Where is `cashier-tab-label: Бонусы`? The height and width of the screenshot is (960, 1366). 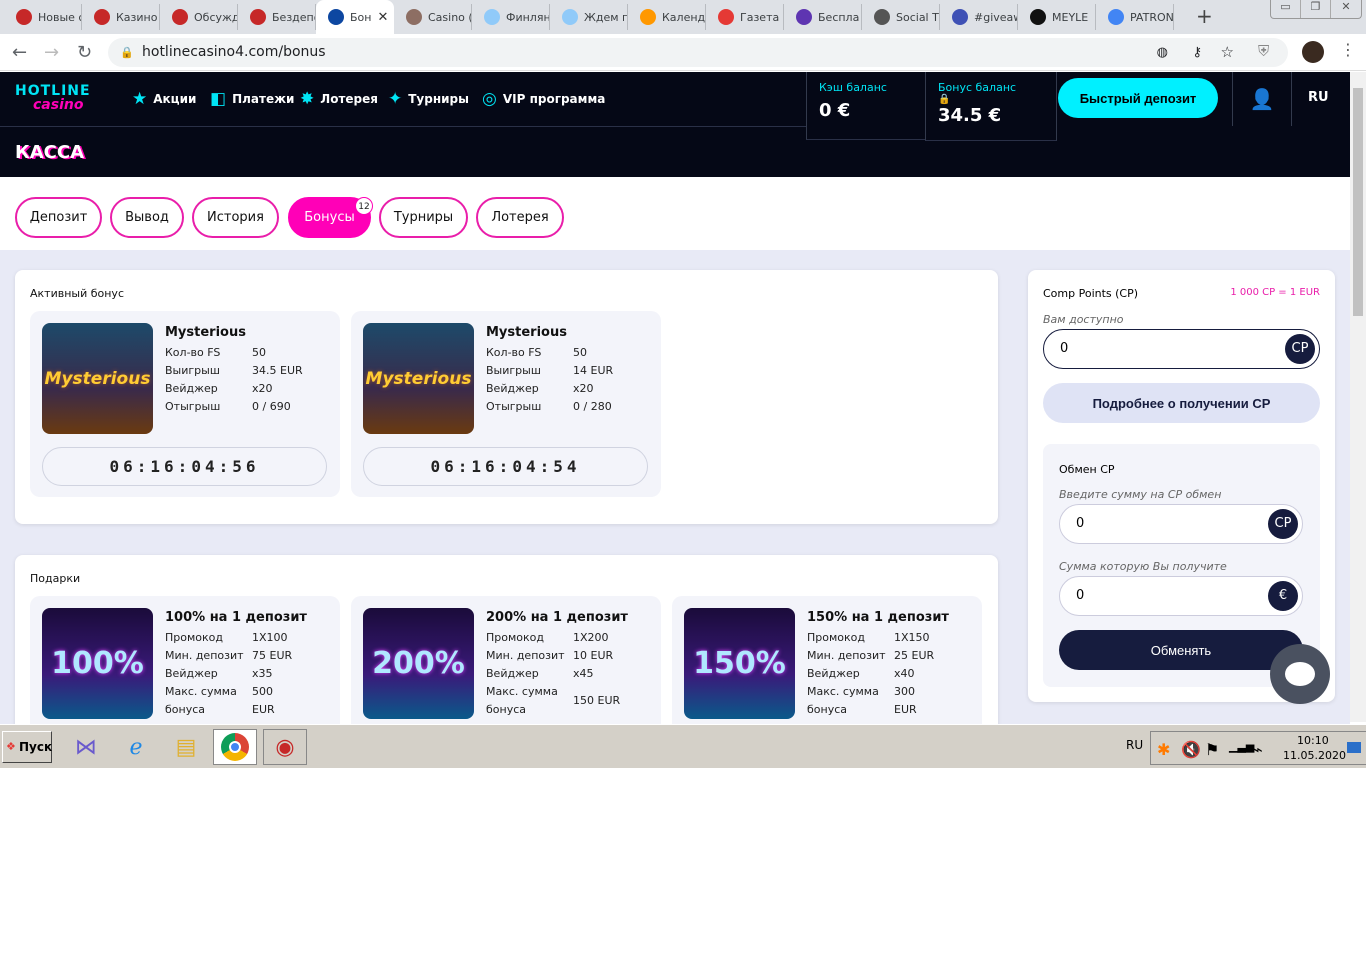
cashier-tab-label: Бонусы is located at coordinates (329, 217).